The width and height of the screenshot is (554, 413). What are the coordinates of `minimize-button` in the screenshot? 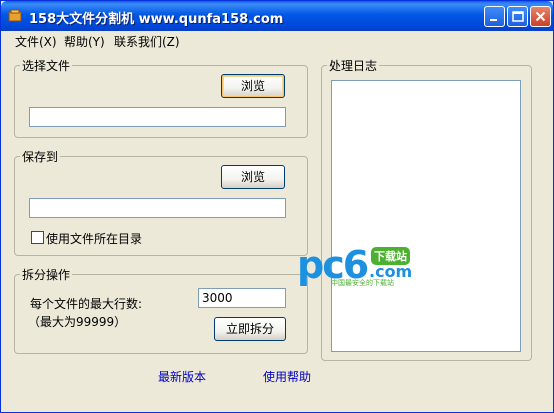 It's located at (494, 16).